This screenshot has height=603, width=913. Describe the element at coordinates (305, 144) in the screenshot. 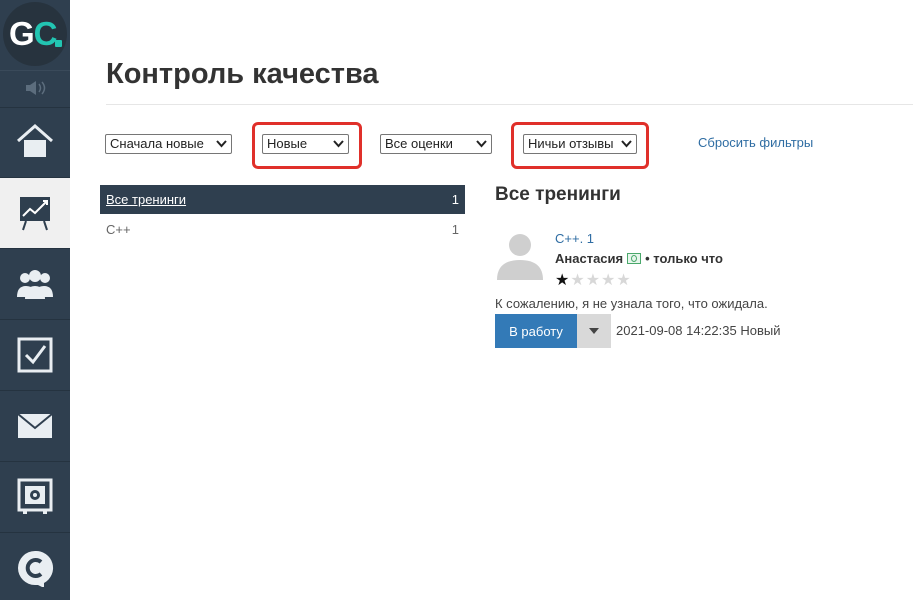

I see `status-select: Новые` at that location.